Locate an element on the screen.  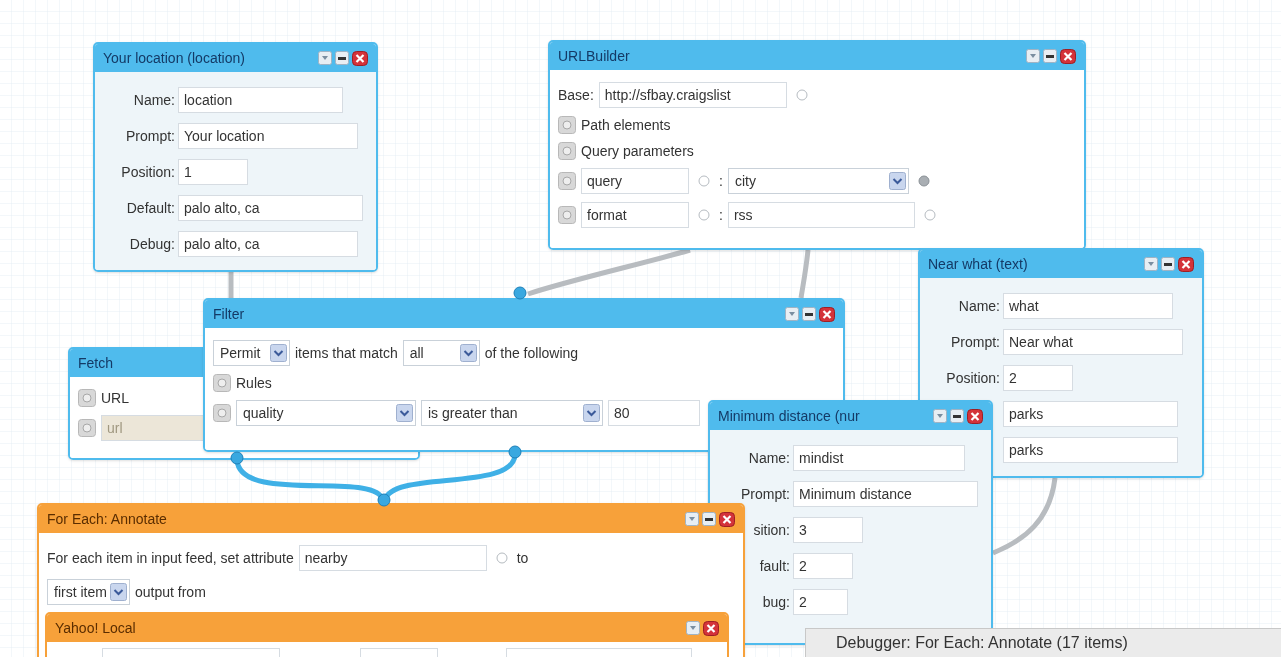
dropdown: city is located at coordinates (818, 181).